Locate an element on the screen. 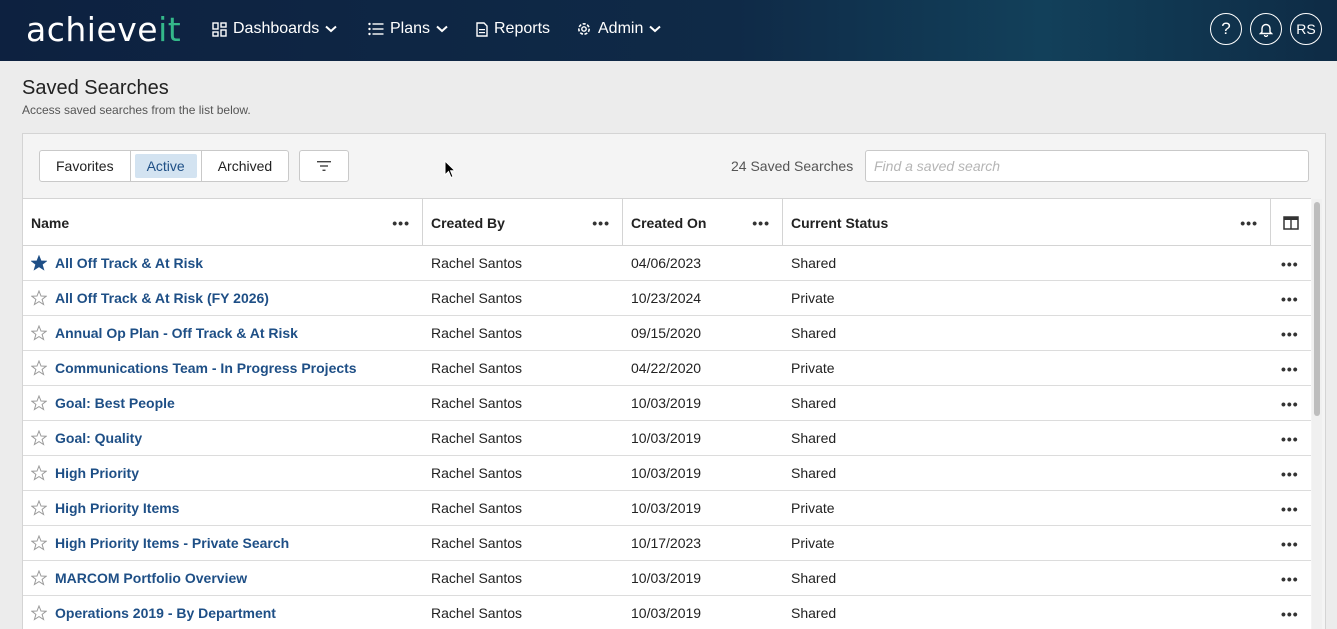 Image resolution: width=1337 pixels, height=629 pixels. row-name-cell: High Priority Items is located at coordinates (105, 508).